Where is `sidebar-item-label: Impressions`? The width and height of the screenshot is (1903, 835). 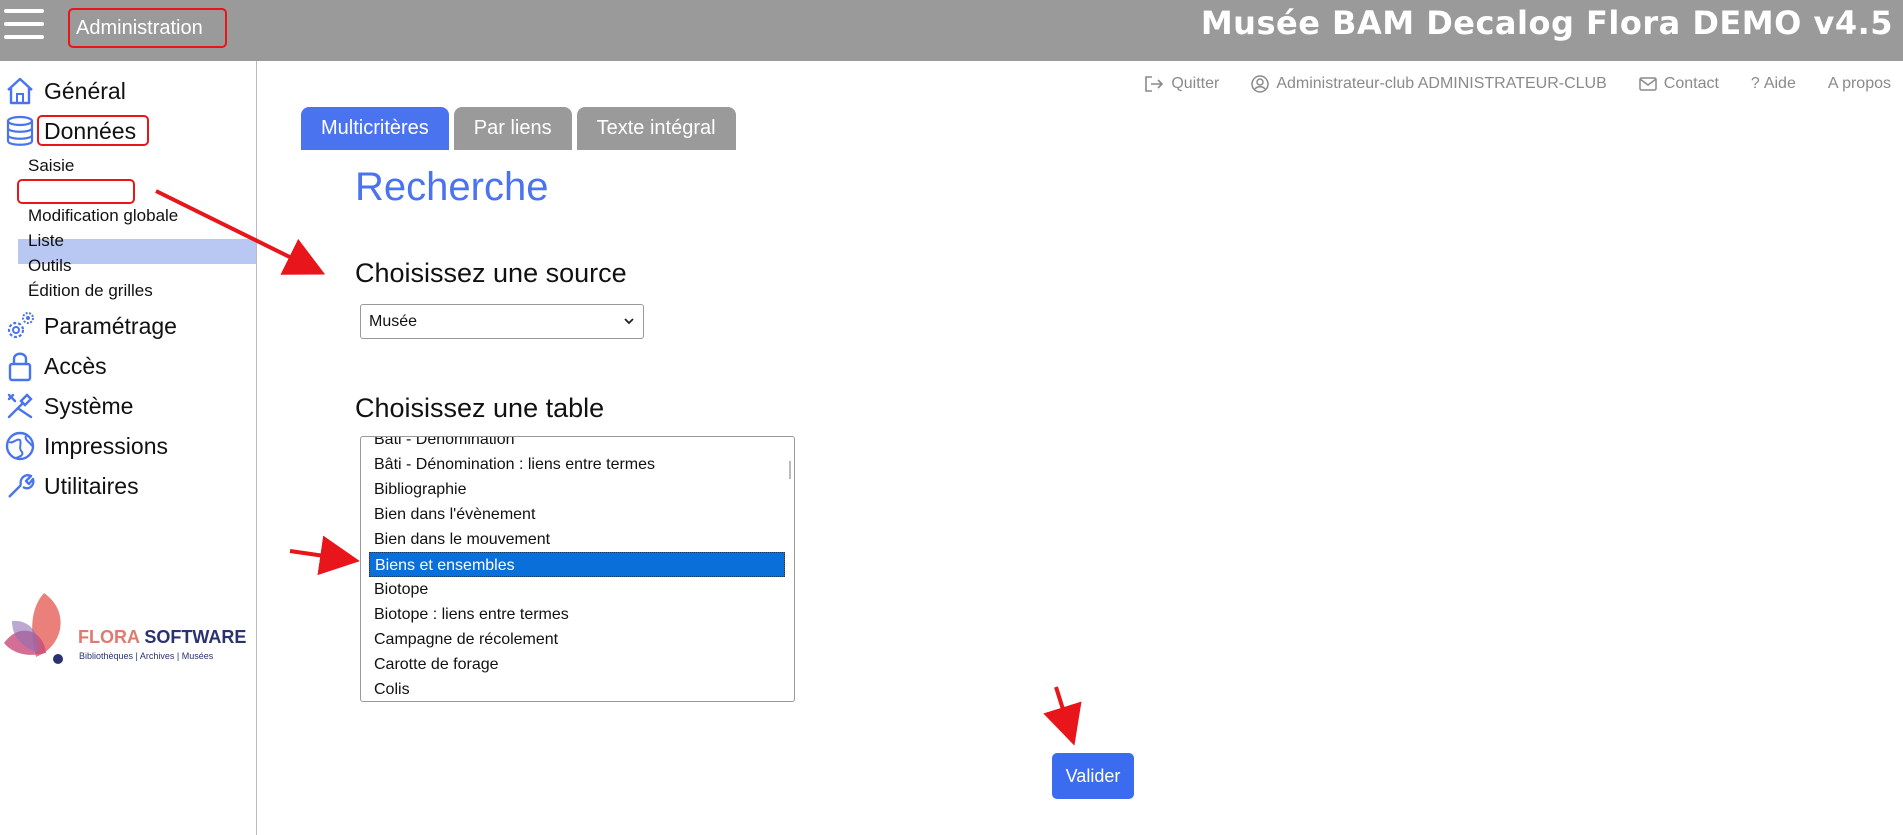 sidebar-item-label: Impressions is located at coordinates (106, 445).